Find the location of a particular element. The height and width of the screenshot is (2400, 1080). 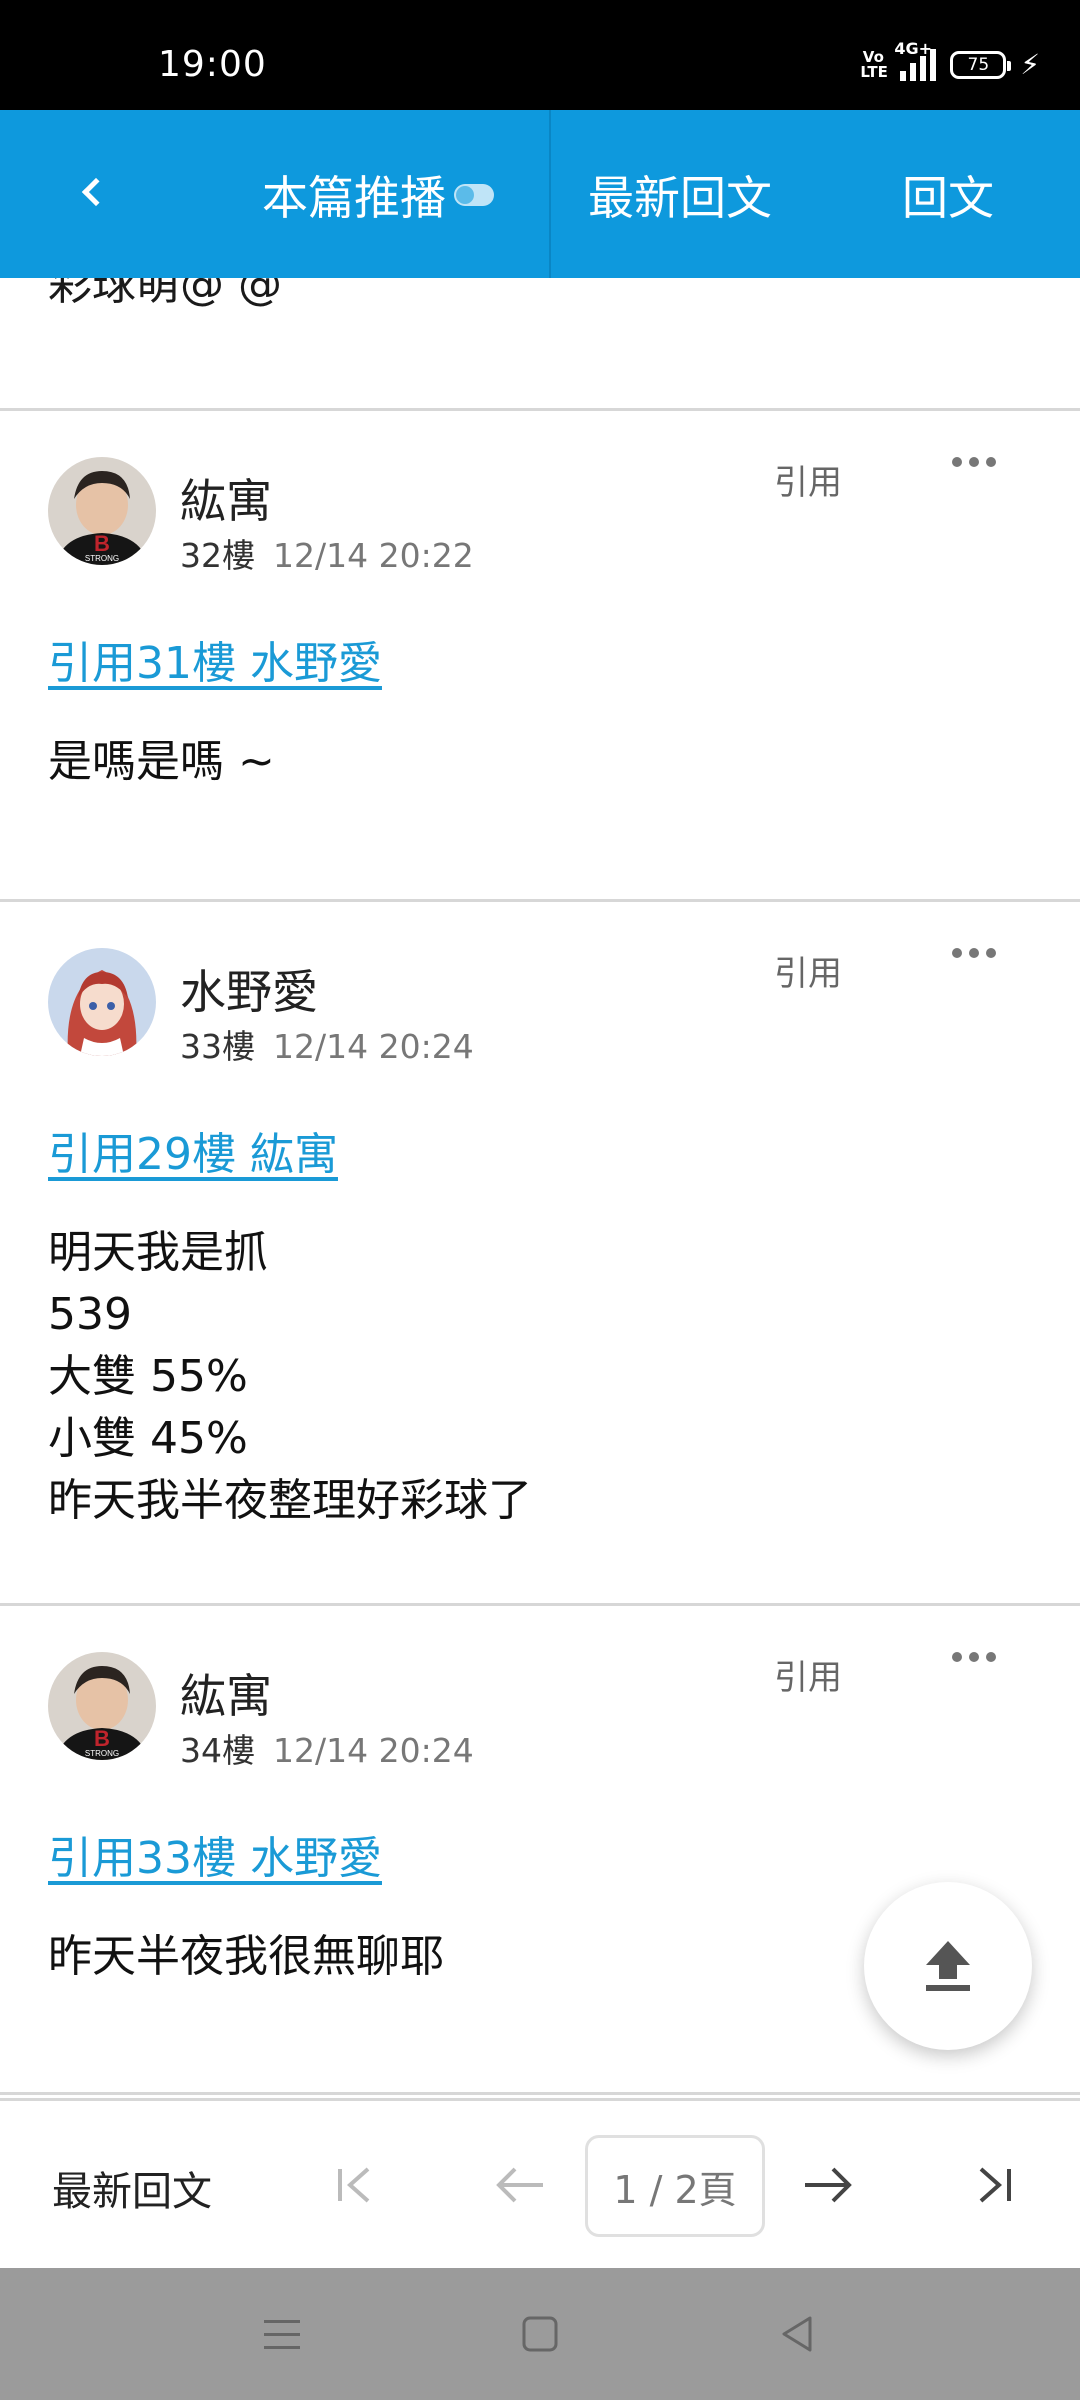

battery-icon: 75 is located at coordinates (981, 64).